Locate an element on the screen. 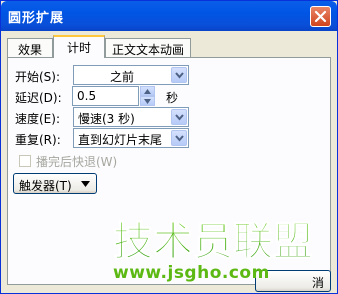 This screenshot has height=294, width=338. repeat-select: 直到幻灯片末尾 is located at coordinates (131, 138).